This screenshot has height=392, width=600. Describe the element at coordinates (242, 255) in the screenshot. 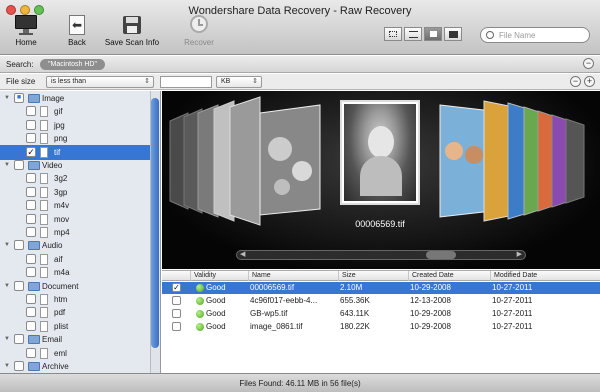

I see `scroll-left-icon: ◀` at that location.